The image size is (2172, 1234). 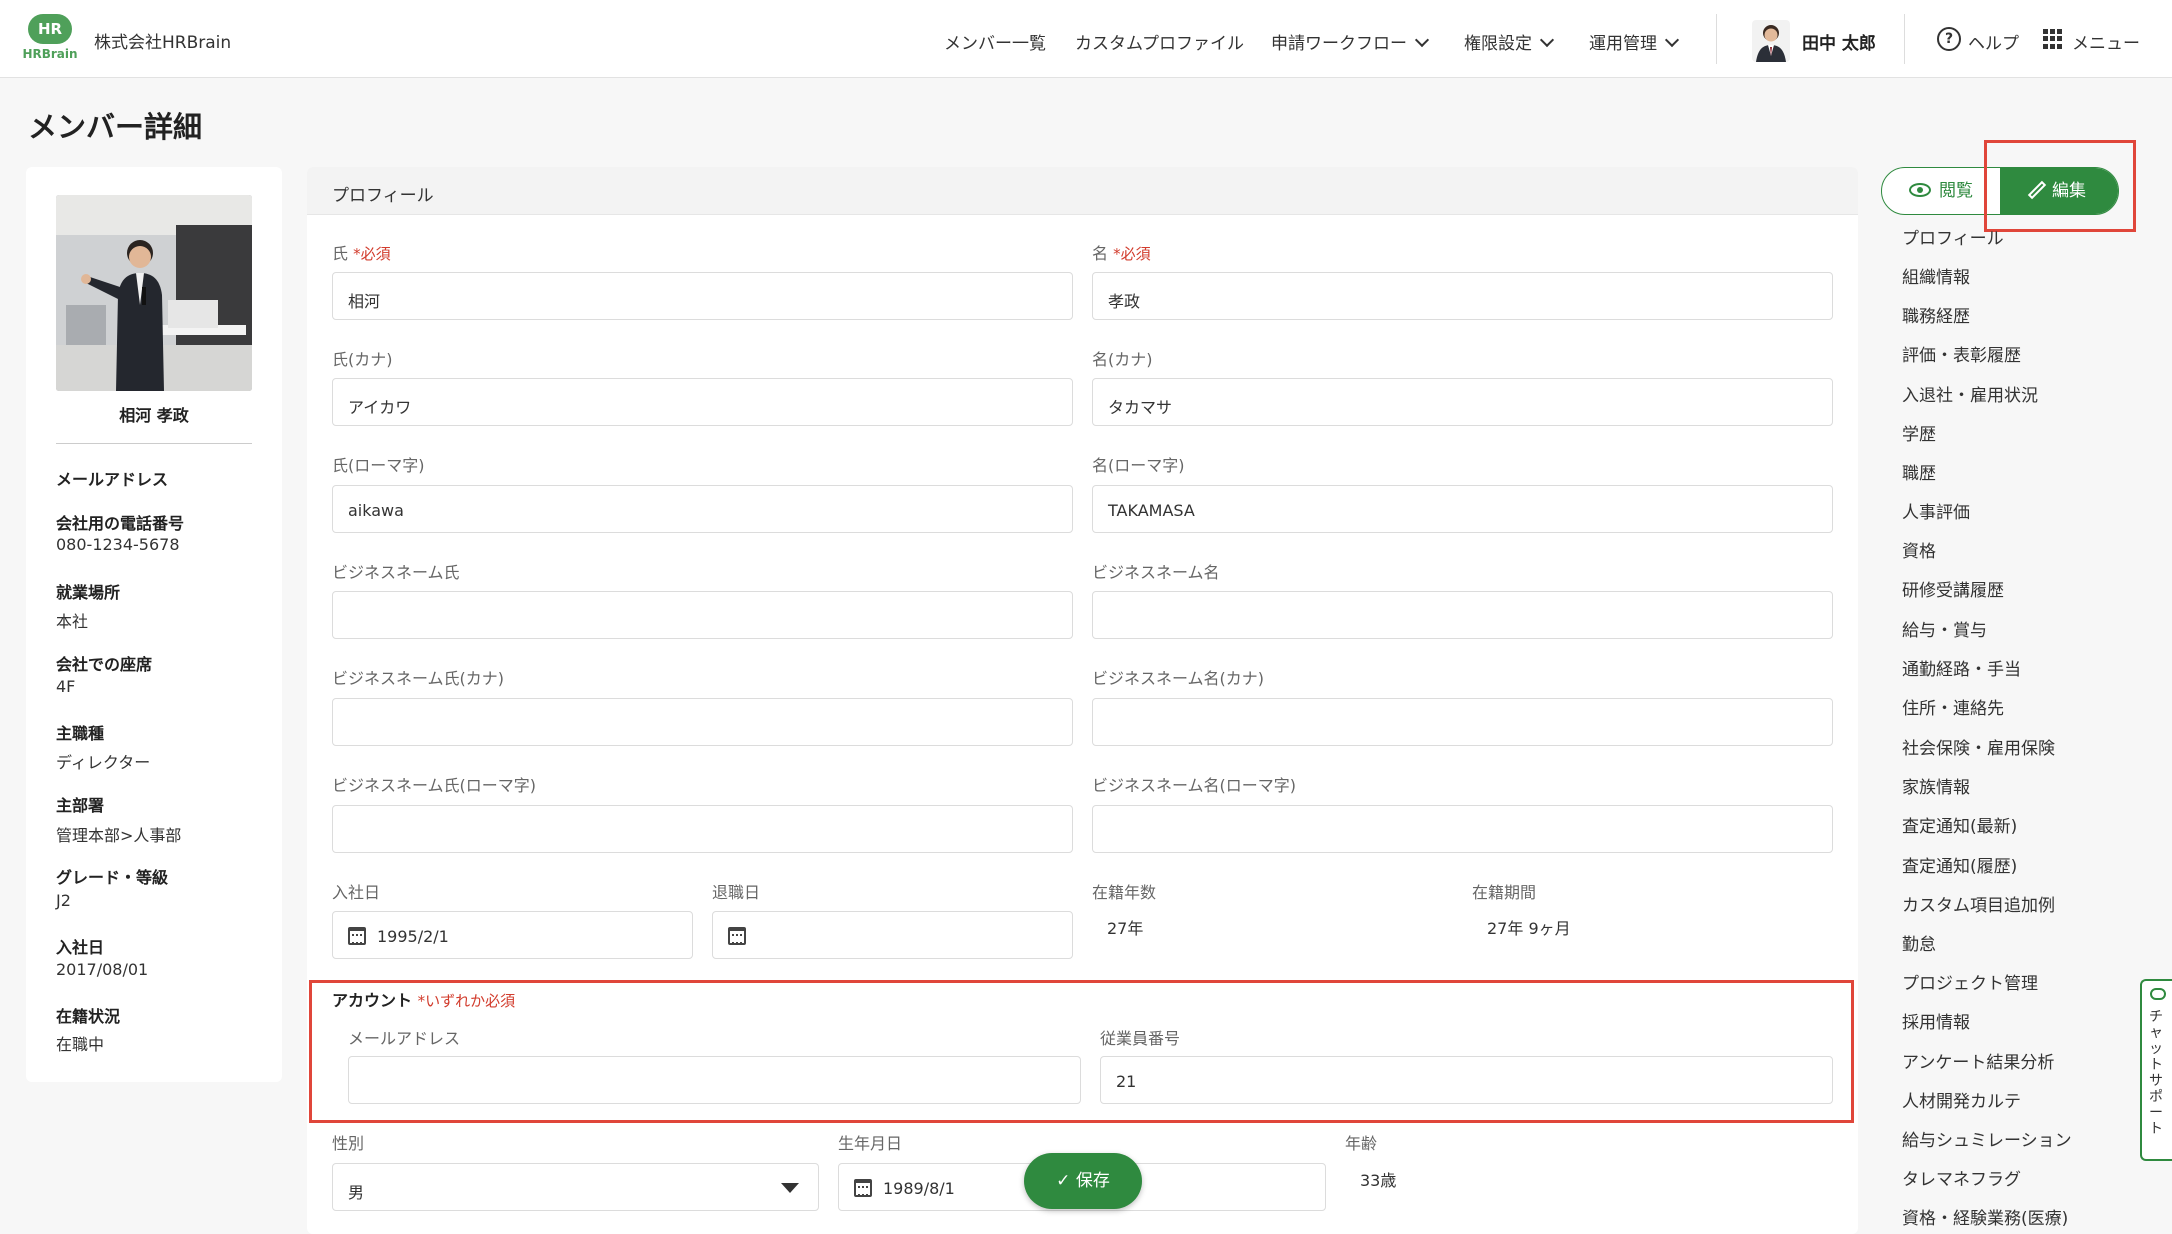 What do you see at coordinates (2053, 39) in the screenshot?
I see `grid-menu-icon` at bounding box center [2053, 39].